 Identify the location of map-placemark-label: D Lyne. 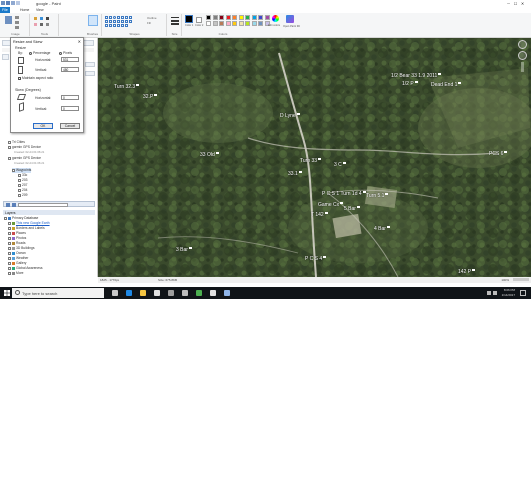
(290, 116).